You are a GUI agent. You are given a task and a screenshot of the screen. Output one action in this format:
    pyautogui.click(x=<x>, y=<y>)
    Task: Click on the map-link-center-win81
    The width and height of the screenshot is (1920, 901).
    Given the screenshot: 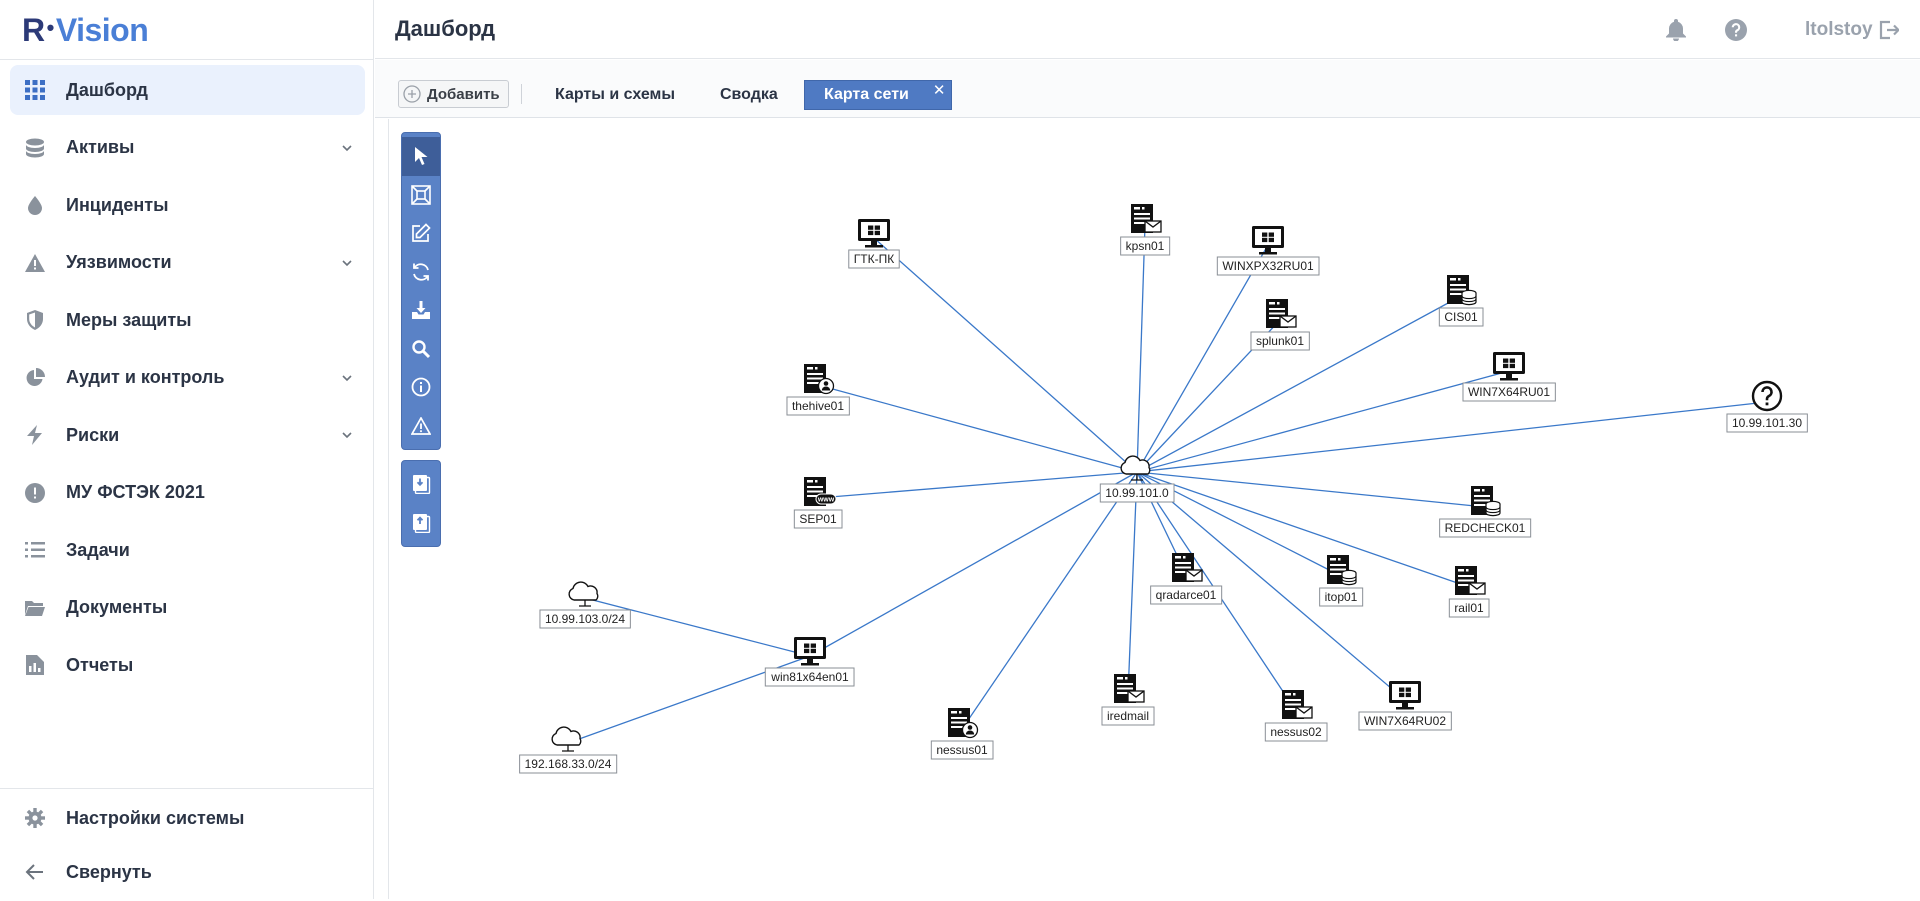 What is the action you would take?
    pyautogui.click(x=973, y=564)
    